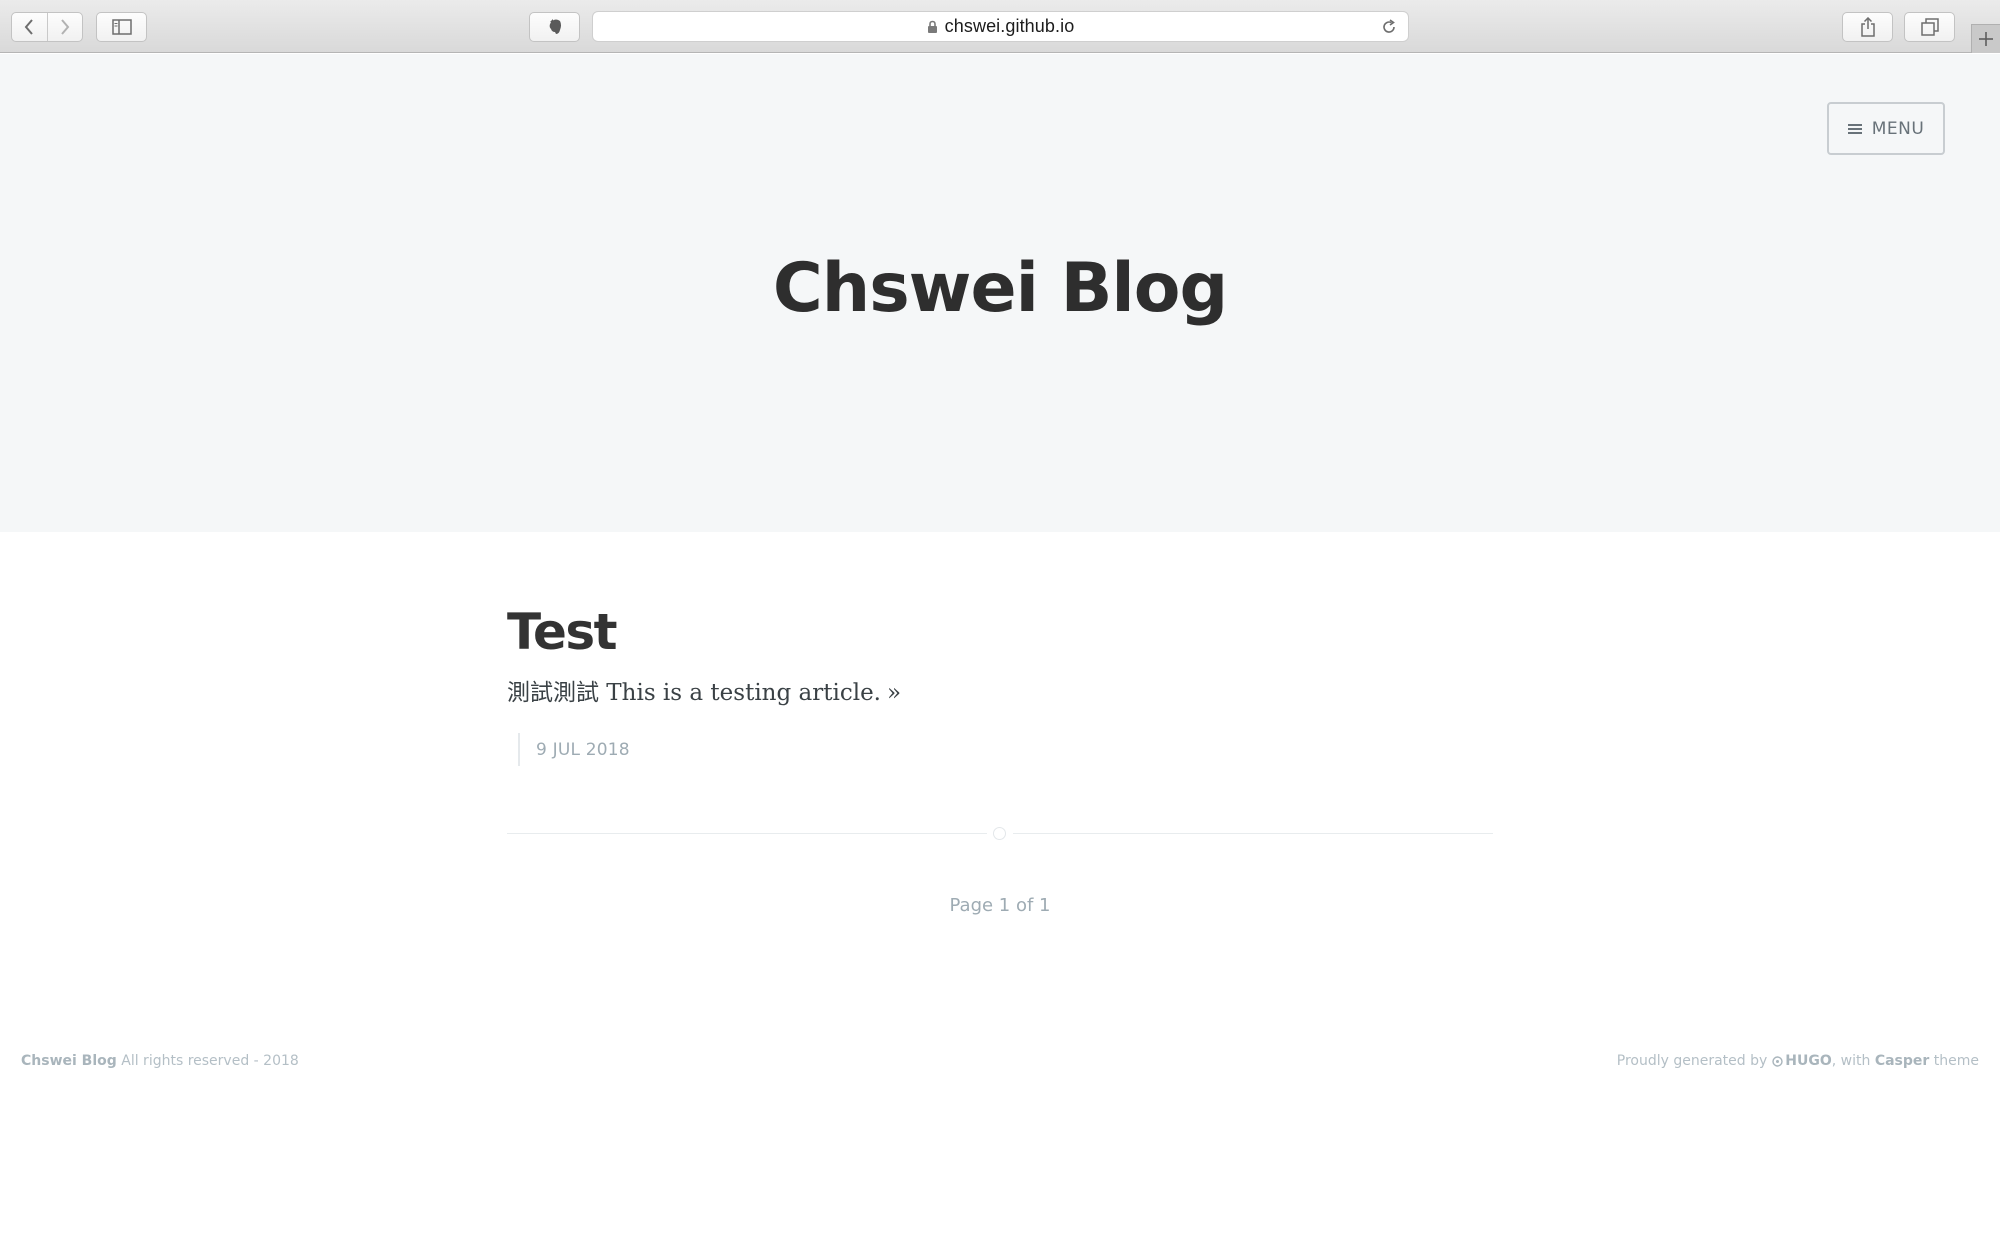 This screenshot has height=1250, width=2000. I want to click on reload-icon, so click(1389, 27).